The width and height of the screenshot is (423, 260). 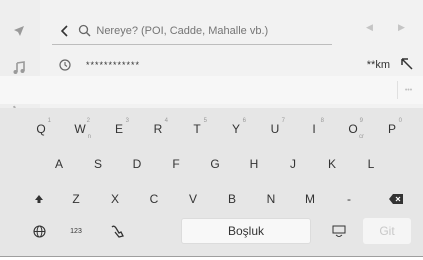 What do you see at coordinates (19, 68) in the screenshot?
I see `music-note-icon` at bounding box center [19, 68].